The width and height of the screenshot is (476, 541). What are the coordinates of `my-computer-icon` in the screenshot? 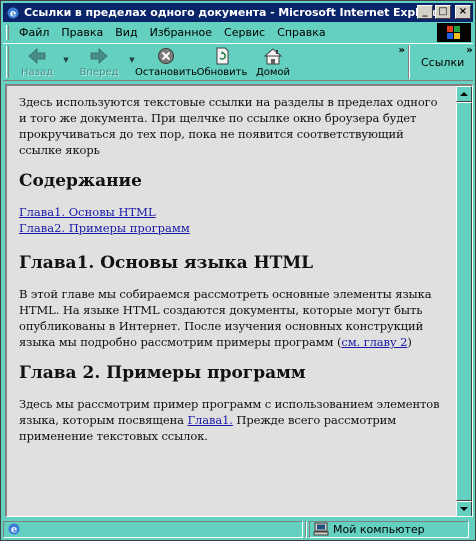 It's located at (321, 529).